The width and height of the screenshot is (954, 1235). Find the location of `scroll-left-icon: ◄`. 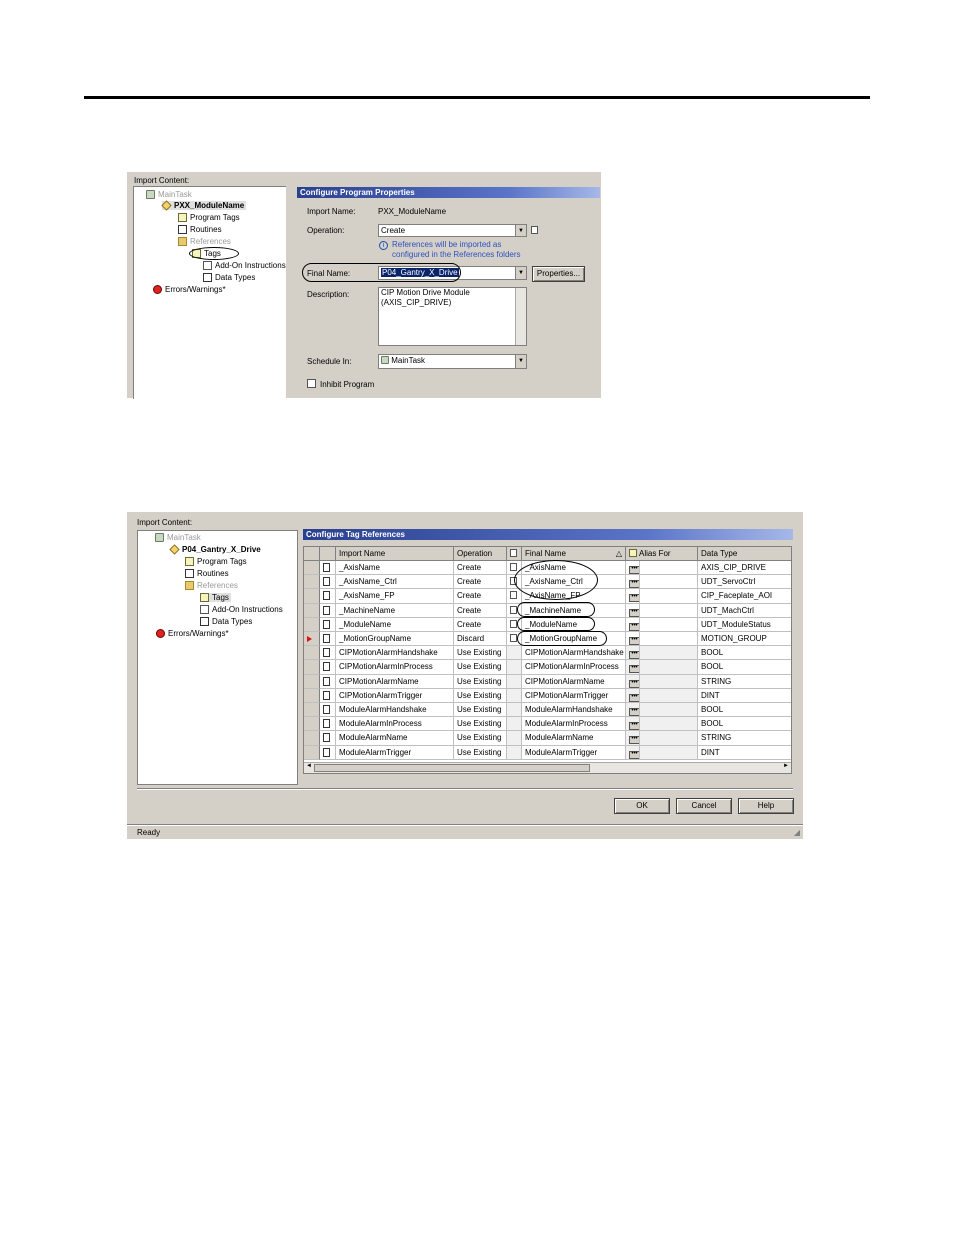

scroll-left-icon: ◄ is located at coordinates (309, 766).